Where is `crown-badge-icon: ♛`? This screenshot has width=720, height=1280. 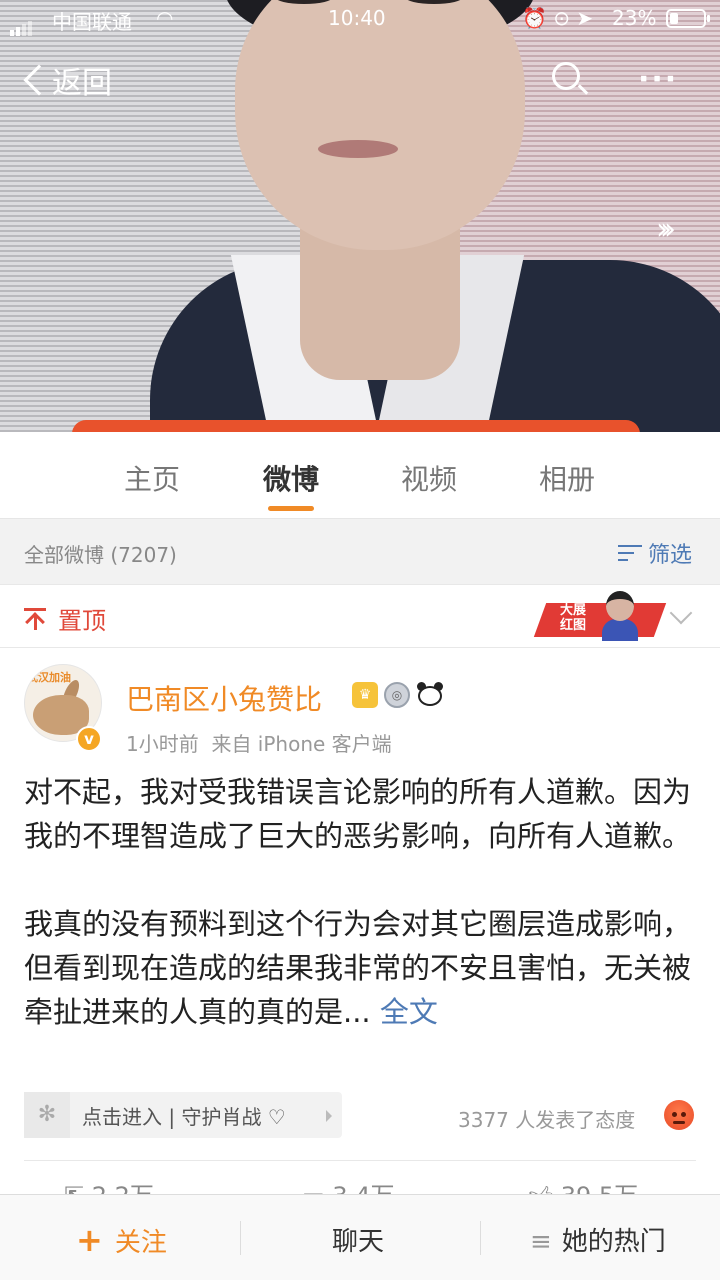 crown-badge-icon: ♛ is located at coordinates (365, 695).